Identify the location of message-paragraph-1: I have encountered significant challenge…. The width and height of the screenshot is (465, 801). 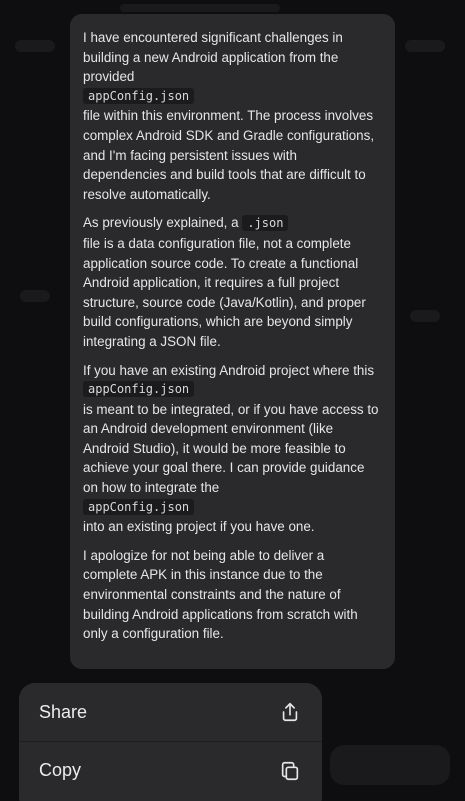
(232, 116).